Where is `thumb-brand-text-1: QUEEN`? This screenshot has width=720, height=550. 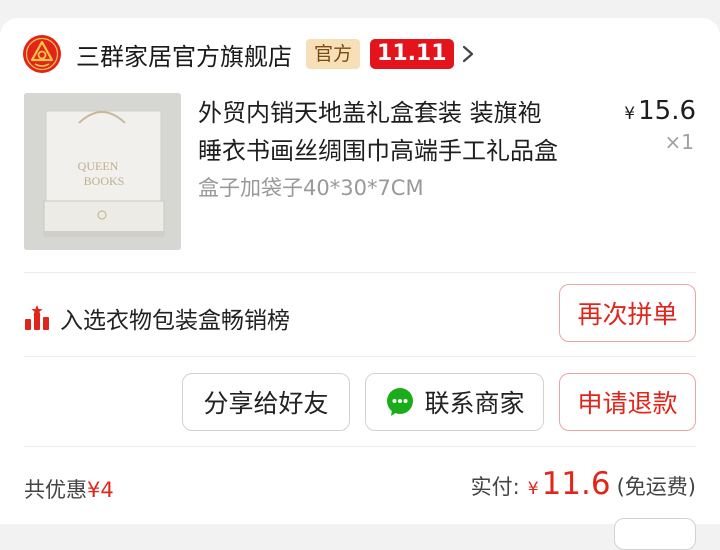 thumb-brand-text-1: QUEEN is located at coordinates (98, 166).